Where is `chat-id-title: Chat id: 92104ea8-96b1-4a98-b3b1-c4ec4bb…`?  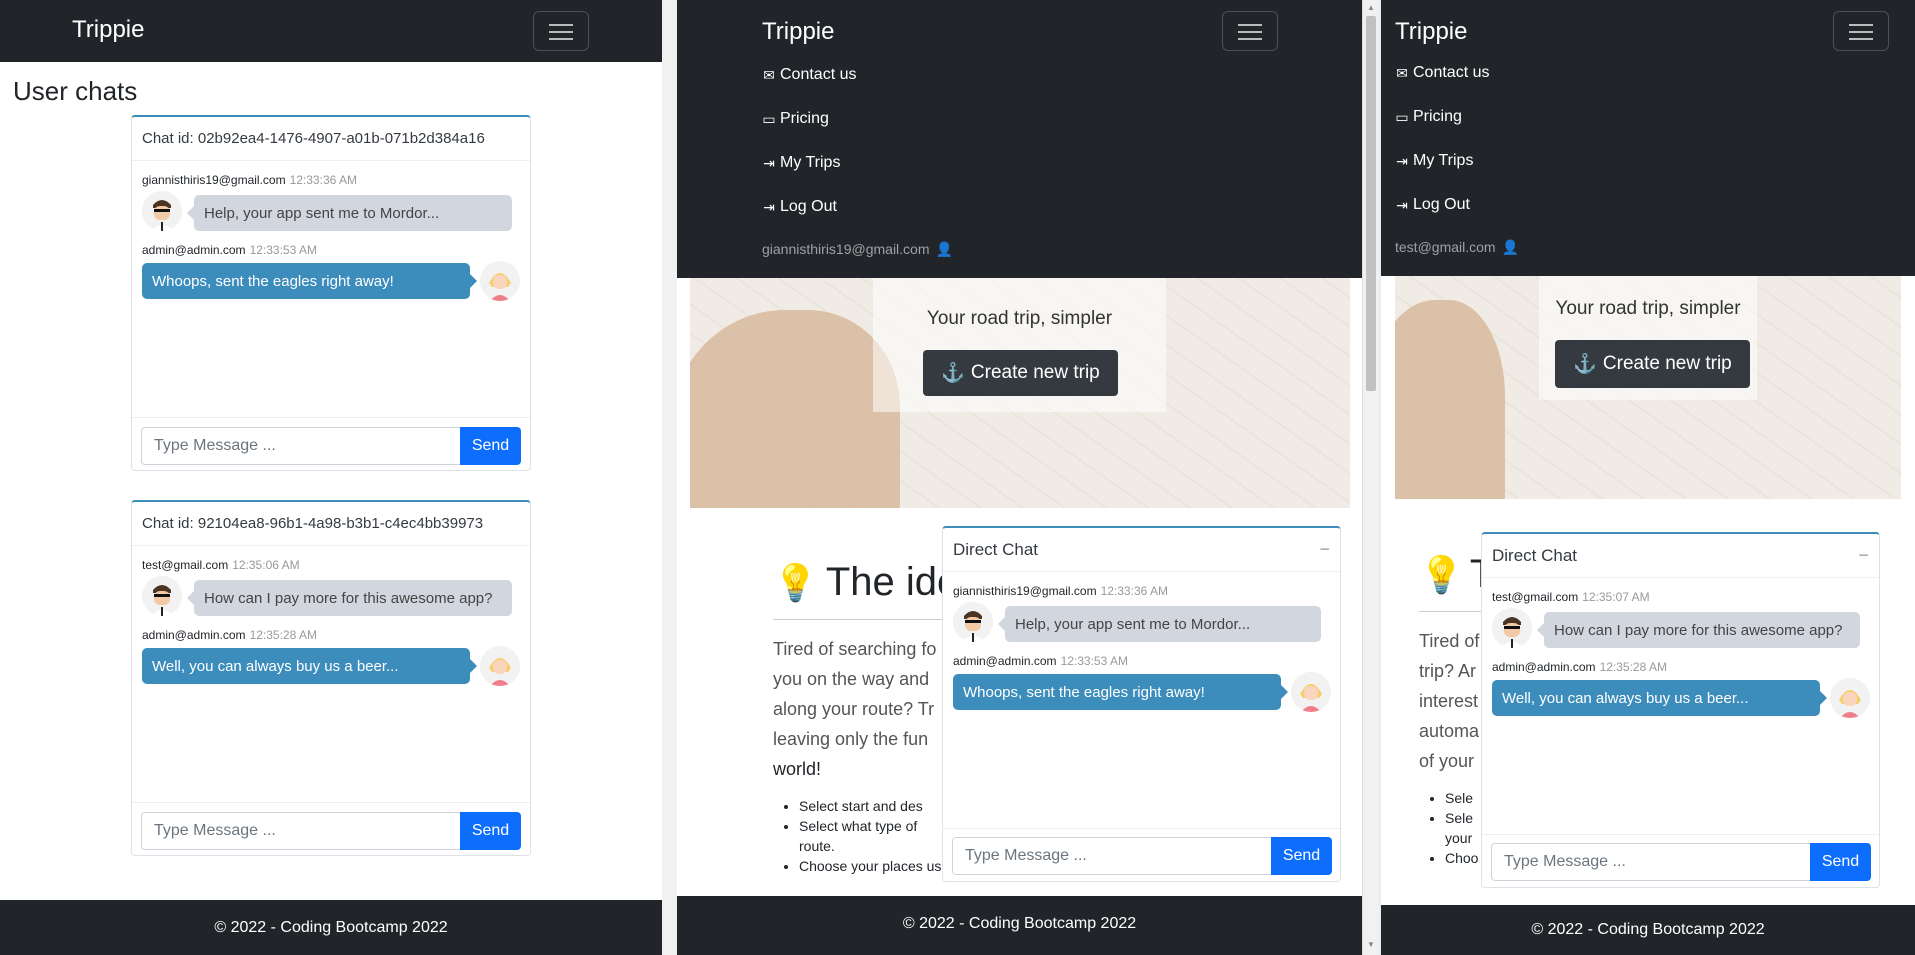 chat-id-title: Chat id: 92104ea8-96b1-4a98-b3b1-c4ec4bb… is located at coordinates (313, 523).